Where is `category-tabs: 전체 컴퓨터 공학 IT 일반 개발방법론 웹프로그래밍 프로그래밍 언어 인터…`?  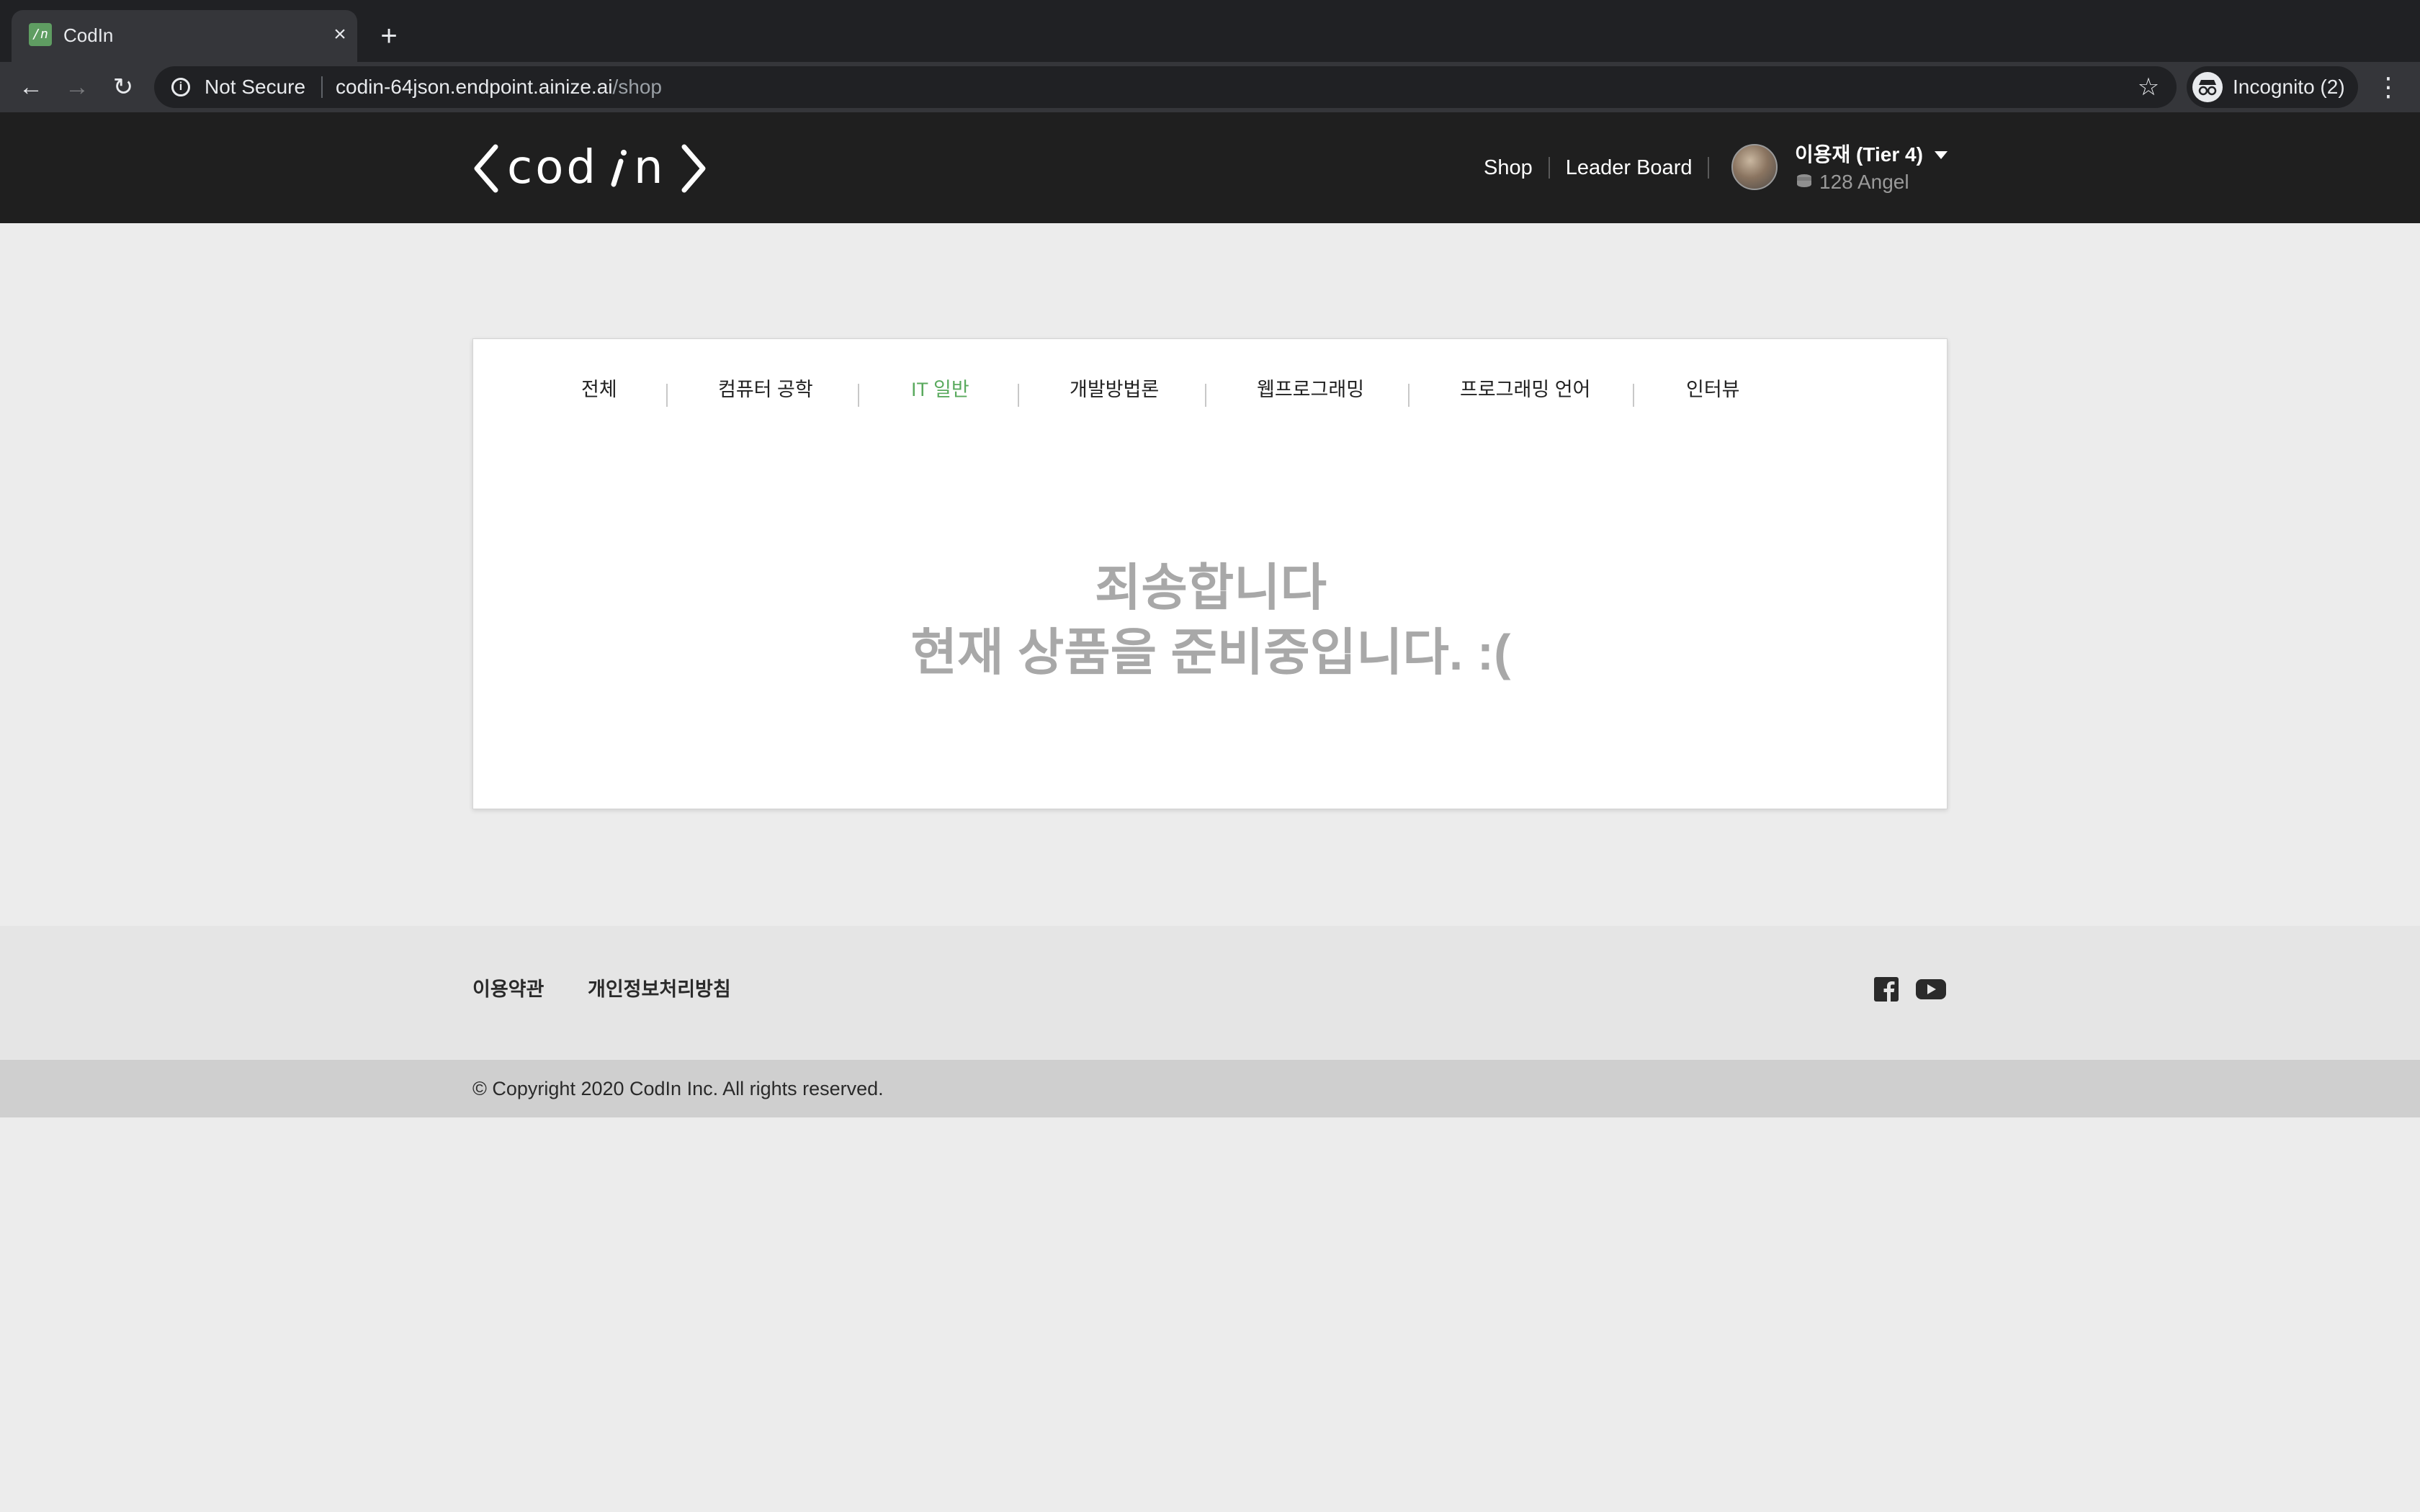
category-tabs: 전체 컴퓨터 공학 IT 일반 개발방법론 웹프로그래밍 프로그래밍 언어 인터… is located at coordinates (1210, 391).